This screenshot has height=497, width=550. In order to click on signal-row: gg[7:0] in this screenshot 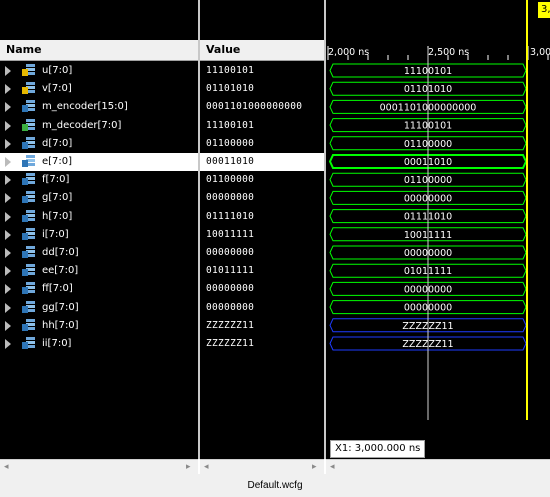, I will do `click(99, 308)`.